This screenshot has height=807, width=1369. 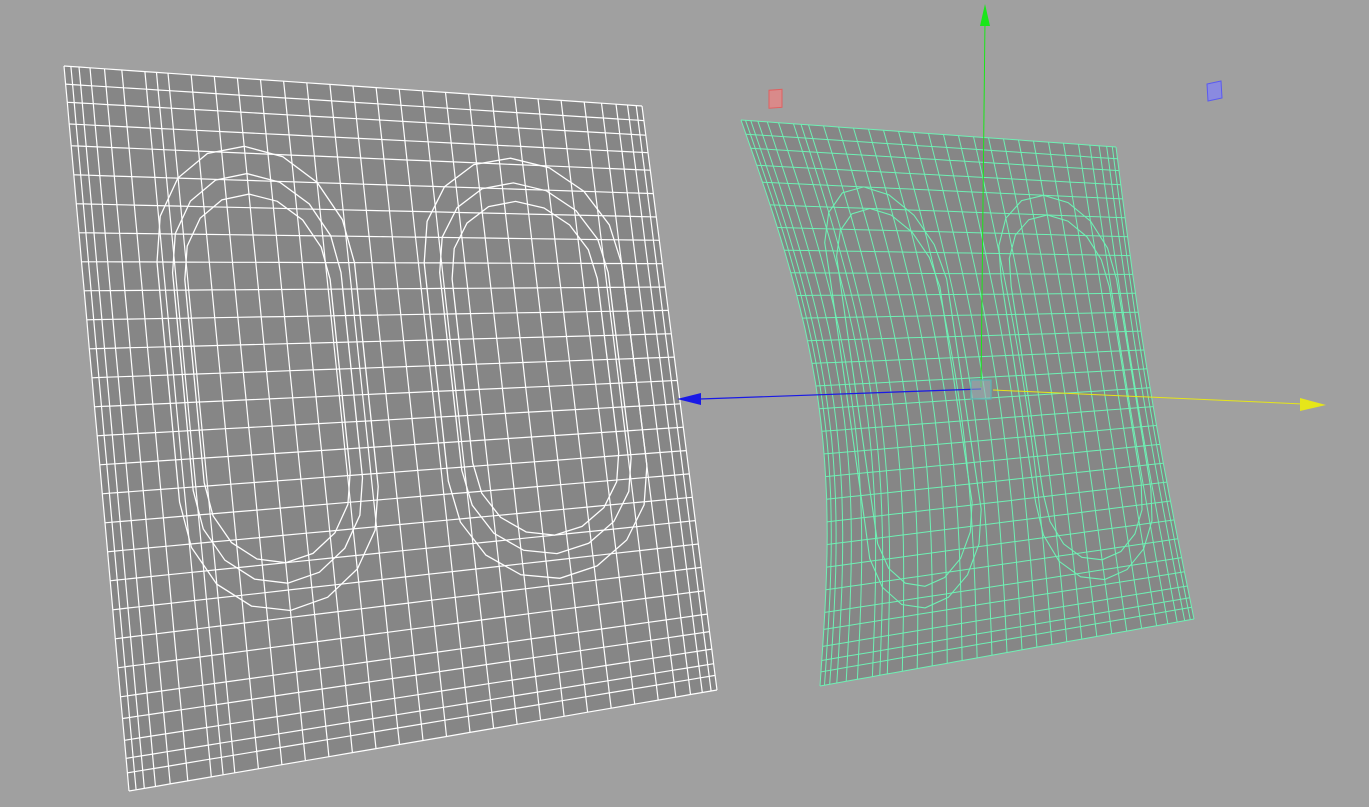 What do you see at coordinates (981, 389) in the screenshot?
I see `gizmo-center-handle` at bounding box center [981, 389].